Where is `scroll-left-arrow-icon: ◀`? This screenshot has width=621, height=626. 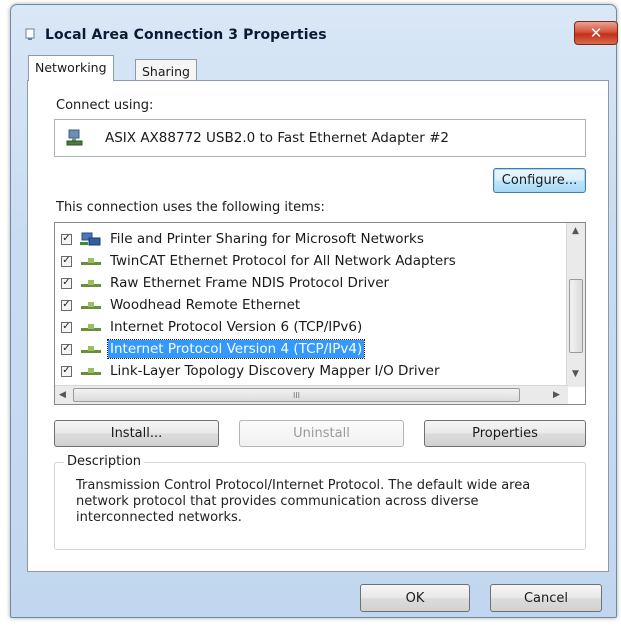
scroll-left-arrow-icon: ◀ is located at coordinates (62, 395).